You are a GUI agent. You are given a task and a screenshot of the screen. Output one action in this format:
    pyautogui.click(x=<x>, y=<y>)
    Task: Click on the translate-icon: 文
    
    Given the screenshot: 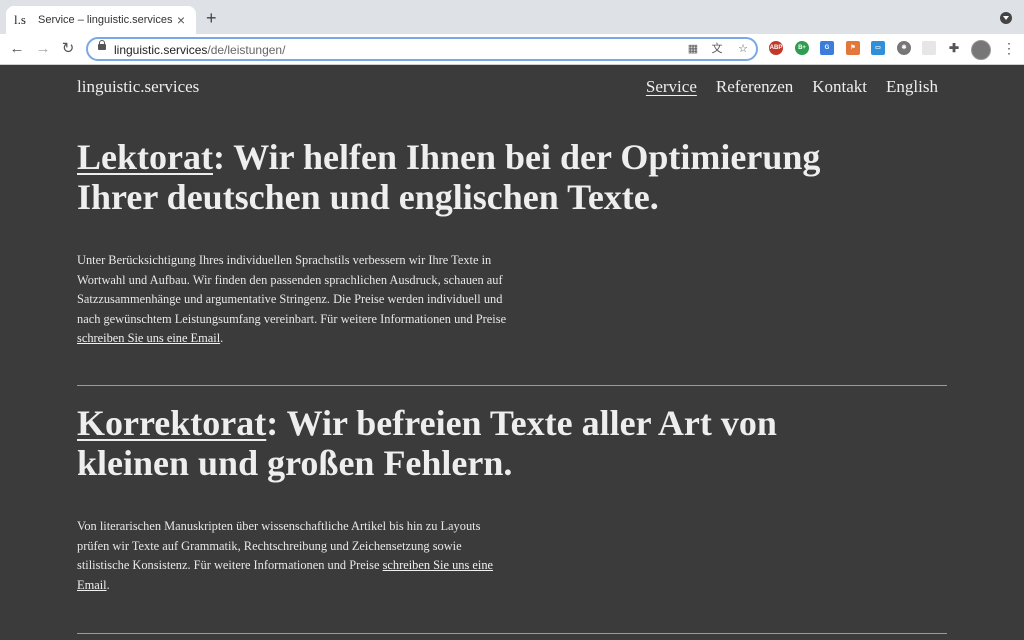 What is the action you would take?
    pyautogui.click(x=717, y=49)
    